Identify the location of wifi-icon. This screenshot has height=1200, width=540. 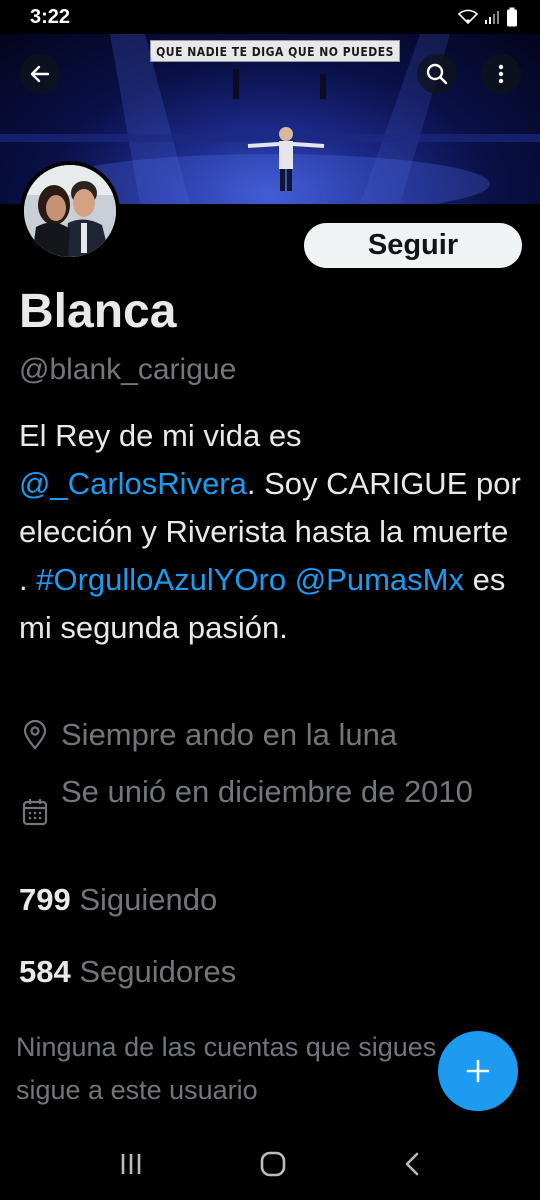
(468, 17).